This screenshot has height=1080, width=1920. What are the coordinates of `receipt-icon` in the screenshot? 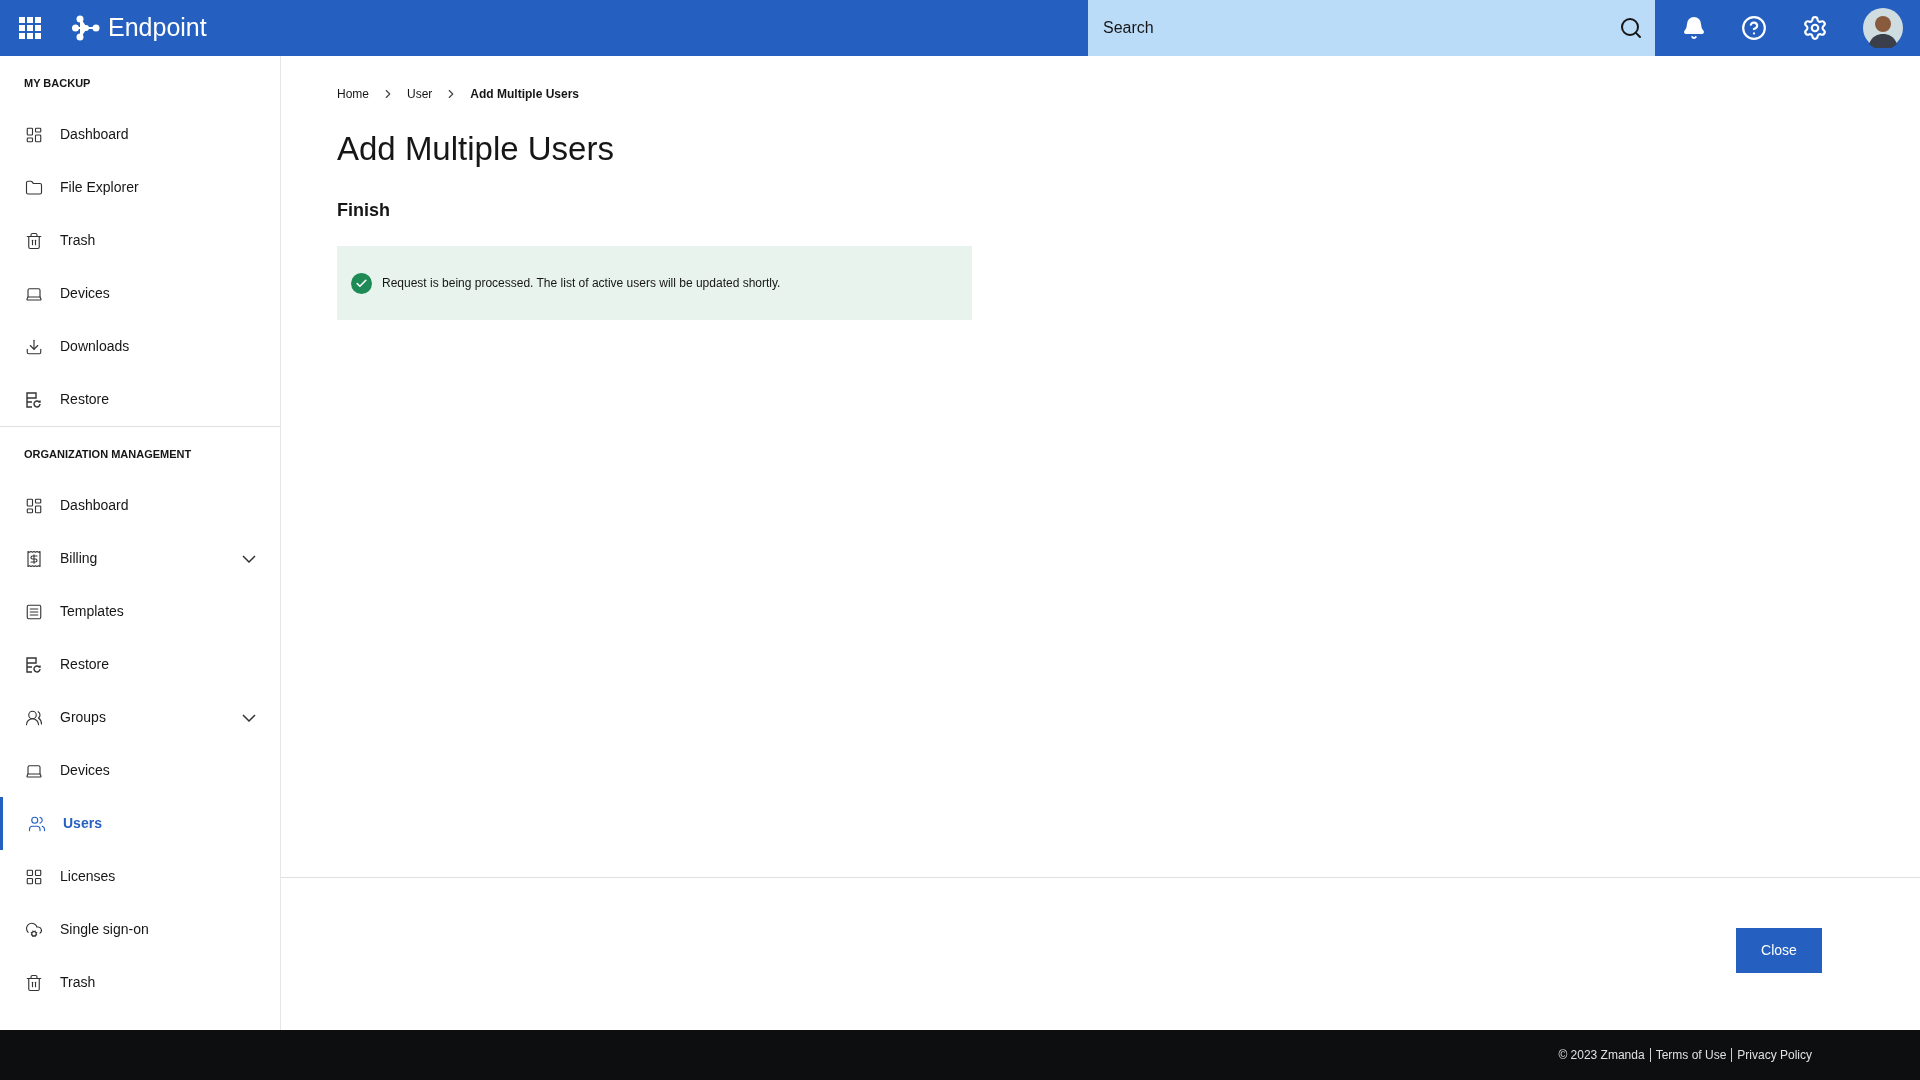 It's located at (34, 558).